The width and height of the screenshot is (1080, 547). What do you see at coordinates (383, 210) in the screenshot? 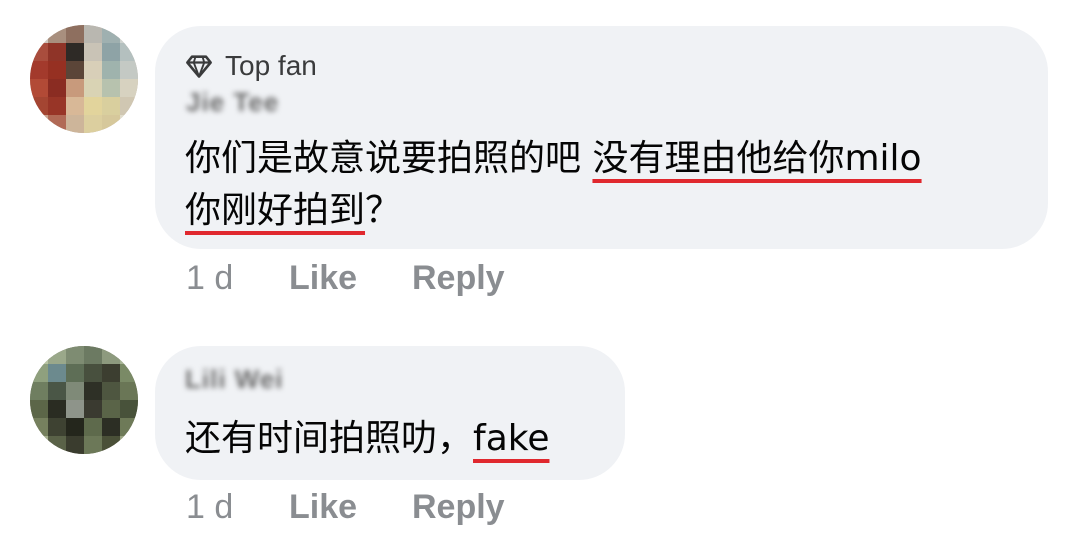
I see `comment-text-plain: ？` at bounding box center [383, 210].